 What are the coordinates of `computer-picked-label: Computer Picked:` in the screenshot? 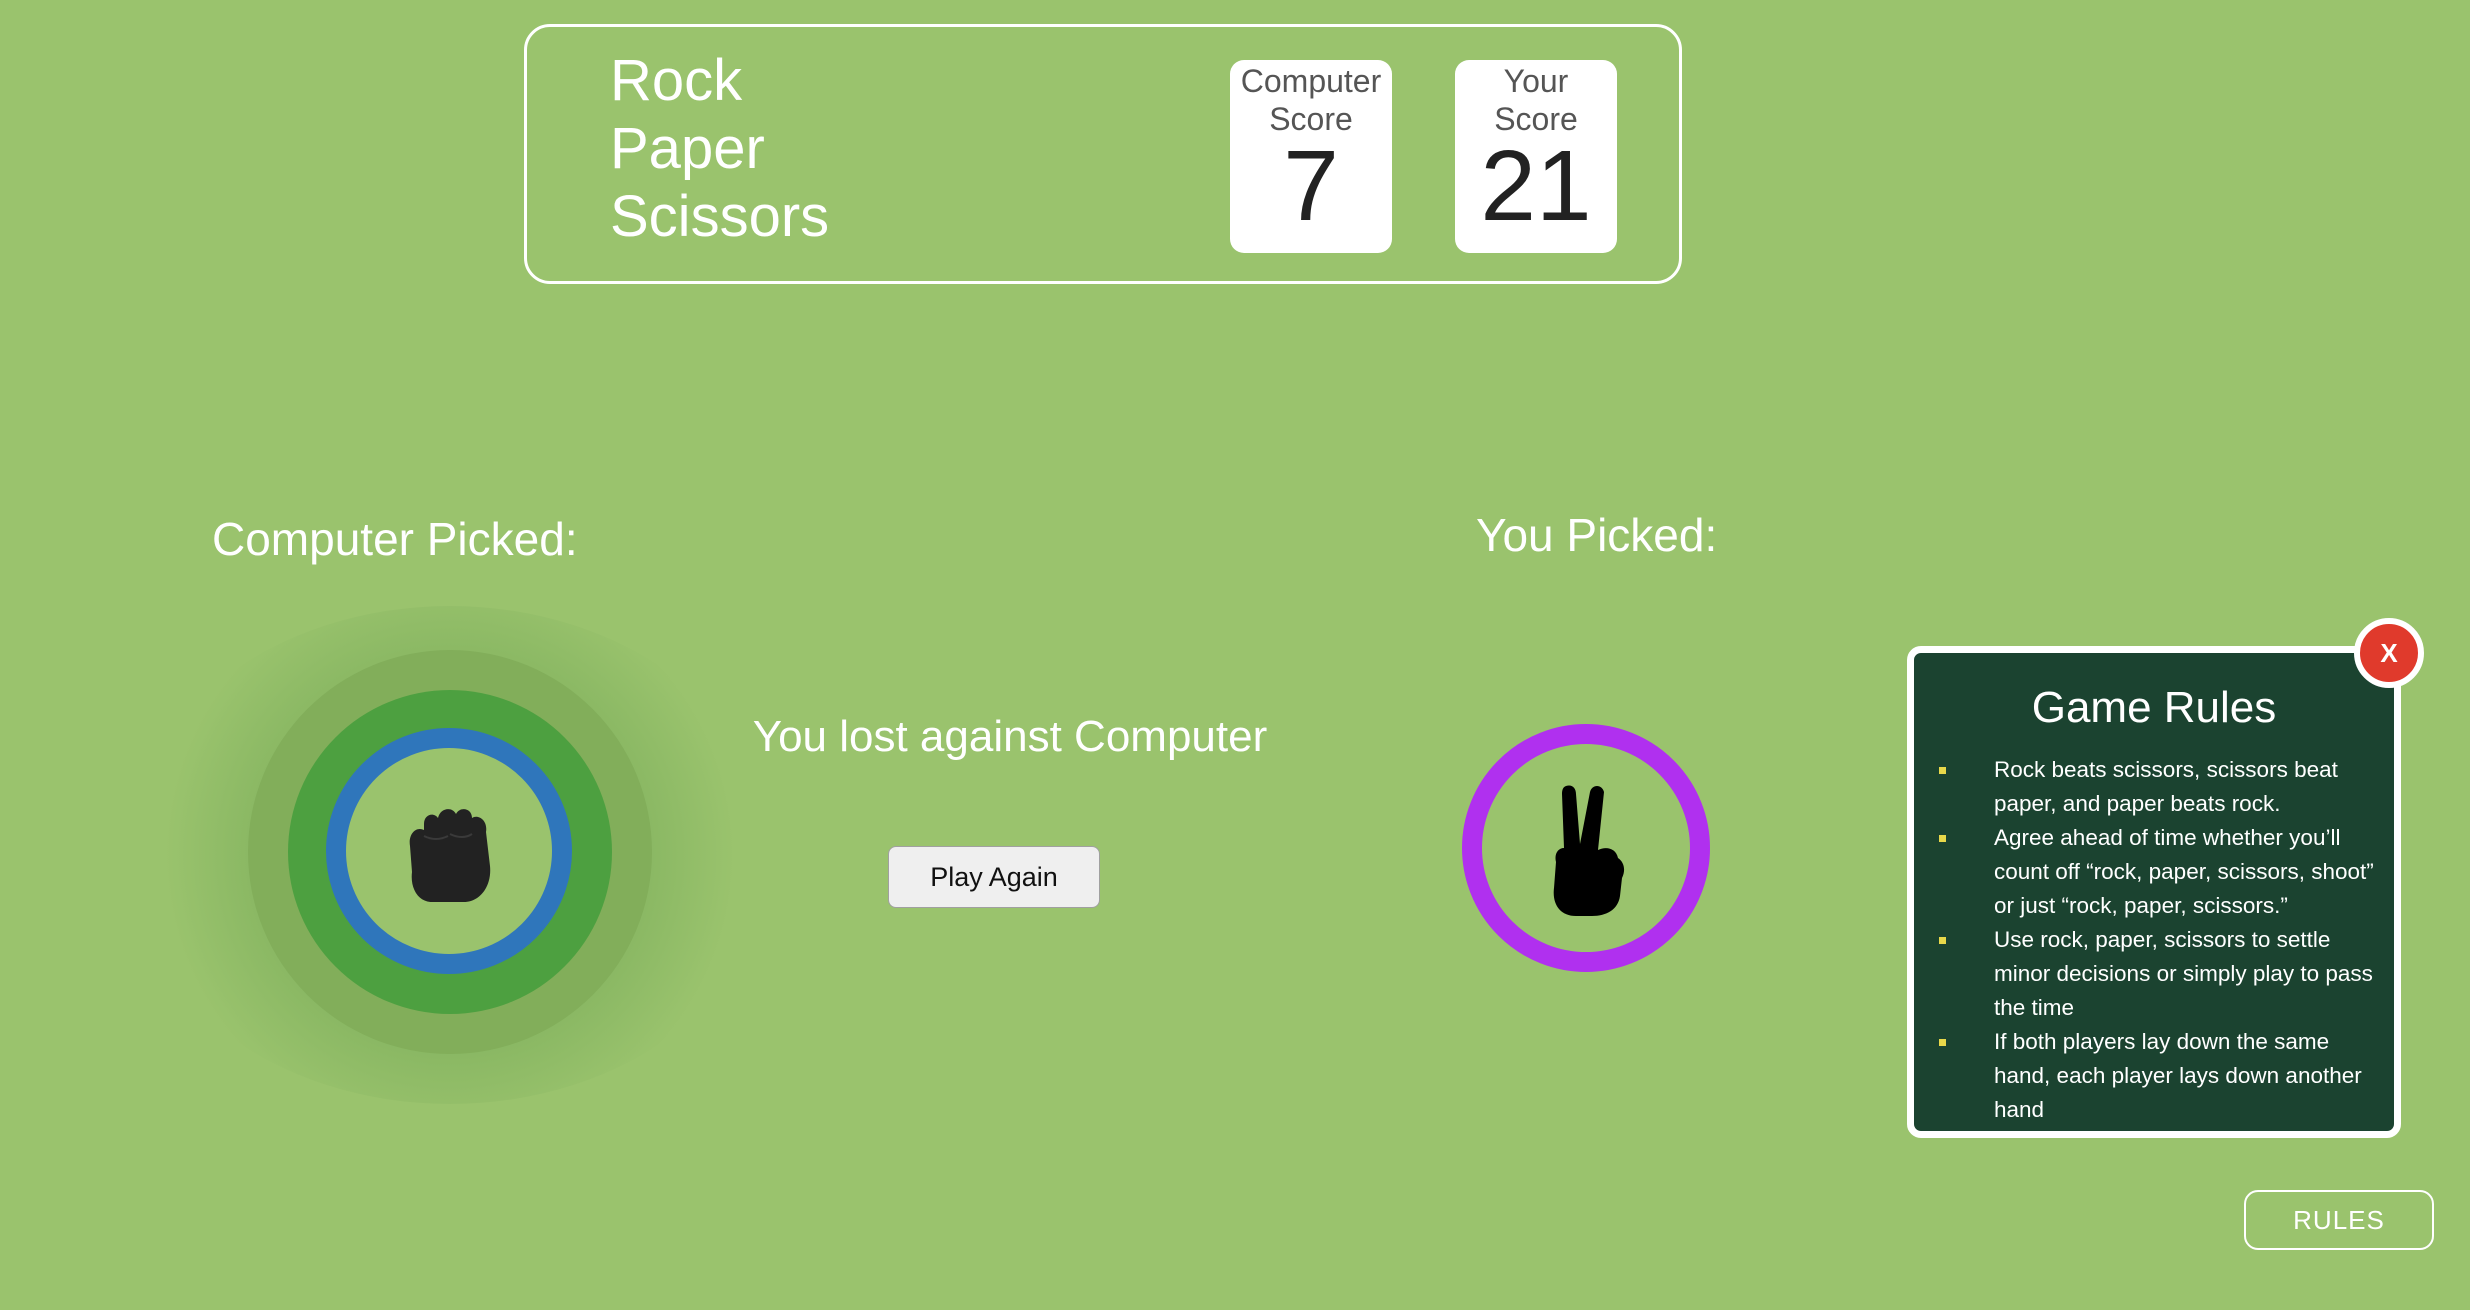 It's located at (395, 539).